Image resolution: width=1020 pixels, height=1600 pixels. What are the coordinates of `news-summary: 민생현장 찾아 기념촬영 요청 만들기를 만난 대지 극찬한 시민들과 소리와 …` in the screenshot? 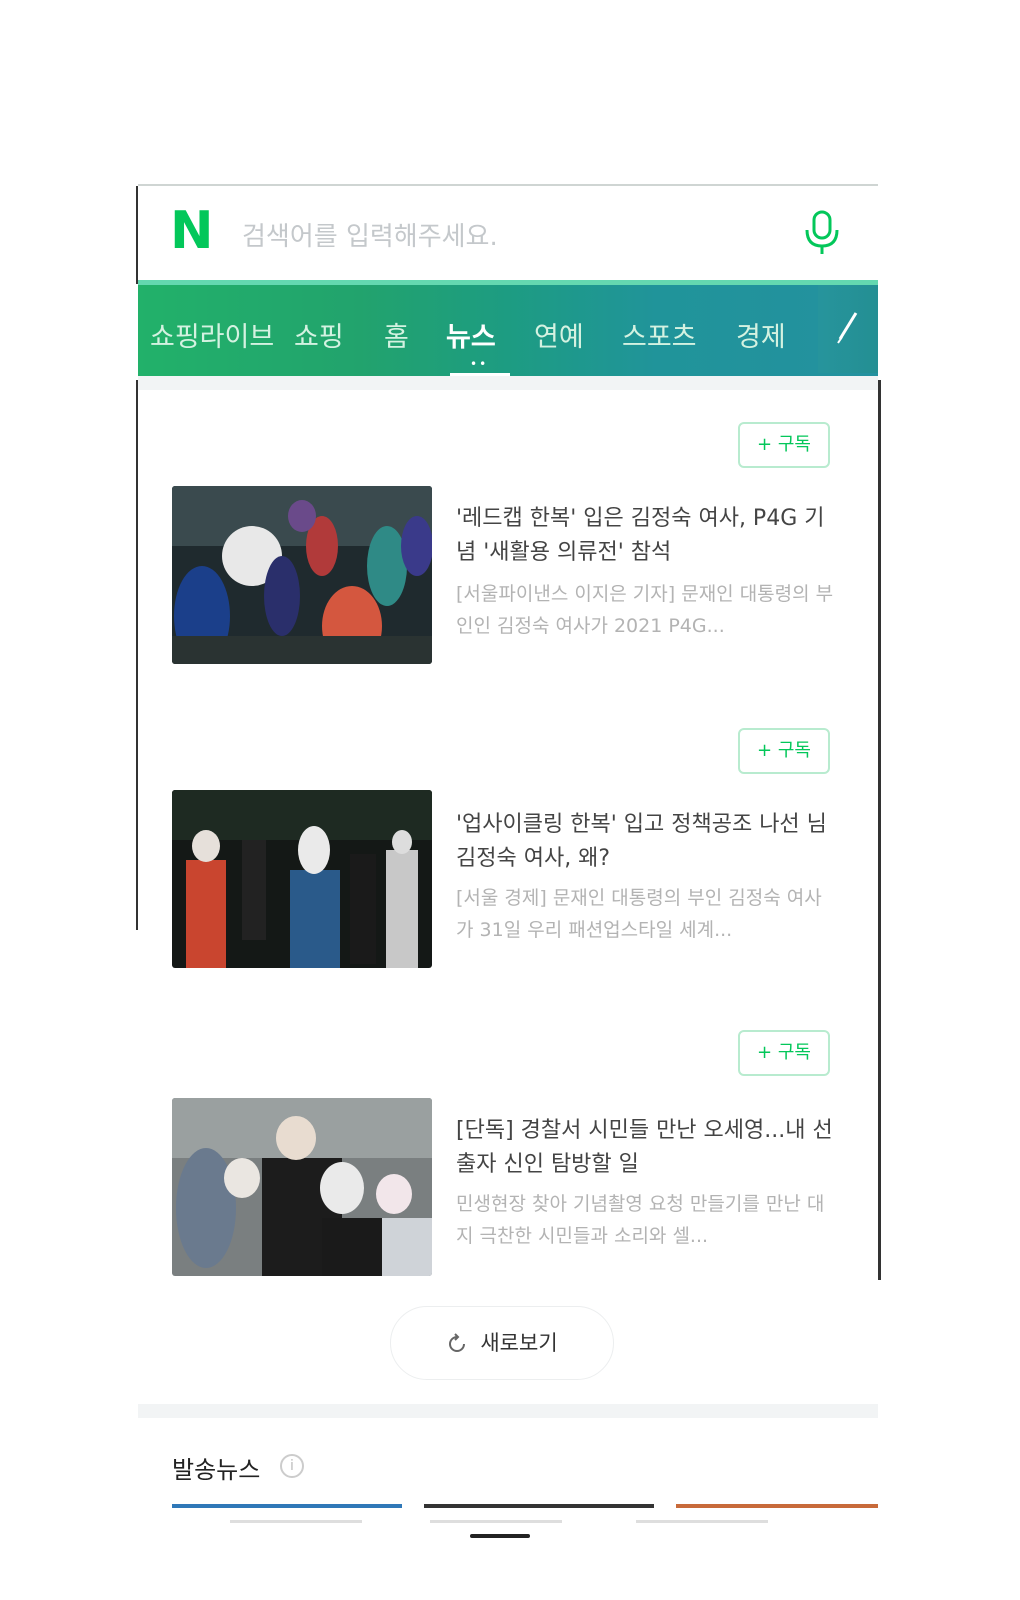 It's located at (640, 1220).